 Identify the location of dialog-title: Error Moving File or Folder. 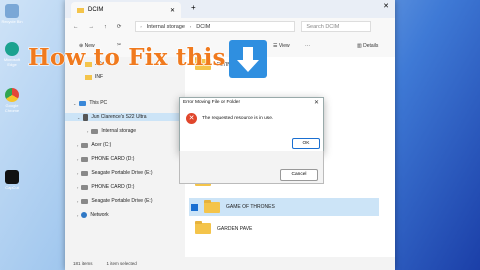
(212, 102).